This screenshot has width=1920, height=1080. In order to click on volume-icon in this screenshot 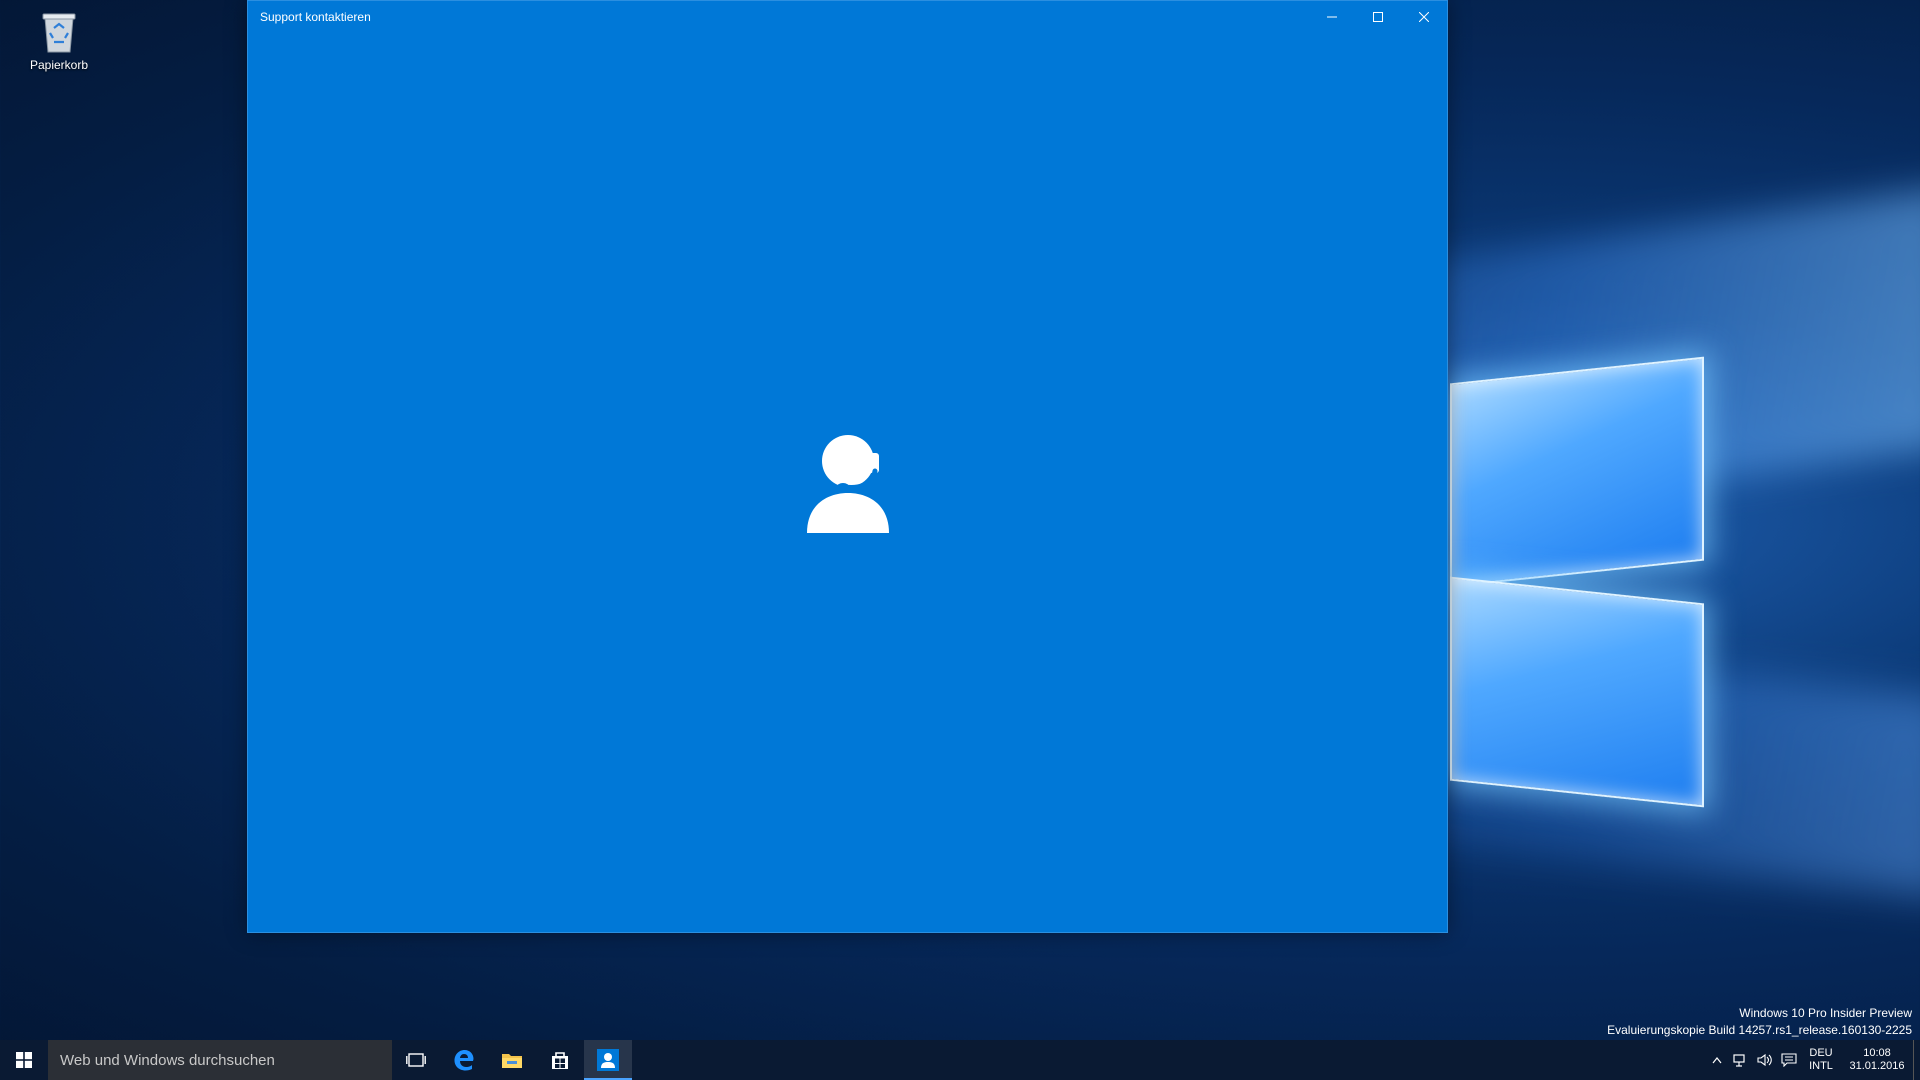, I will do `click(1764, 1060)`.